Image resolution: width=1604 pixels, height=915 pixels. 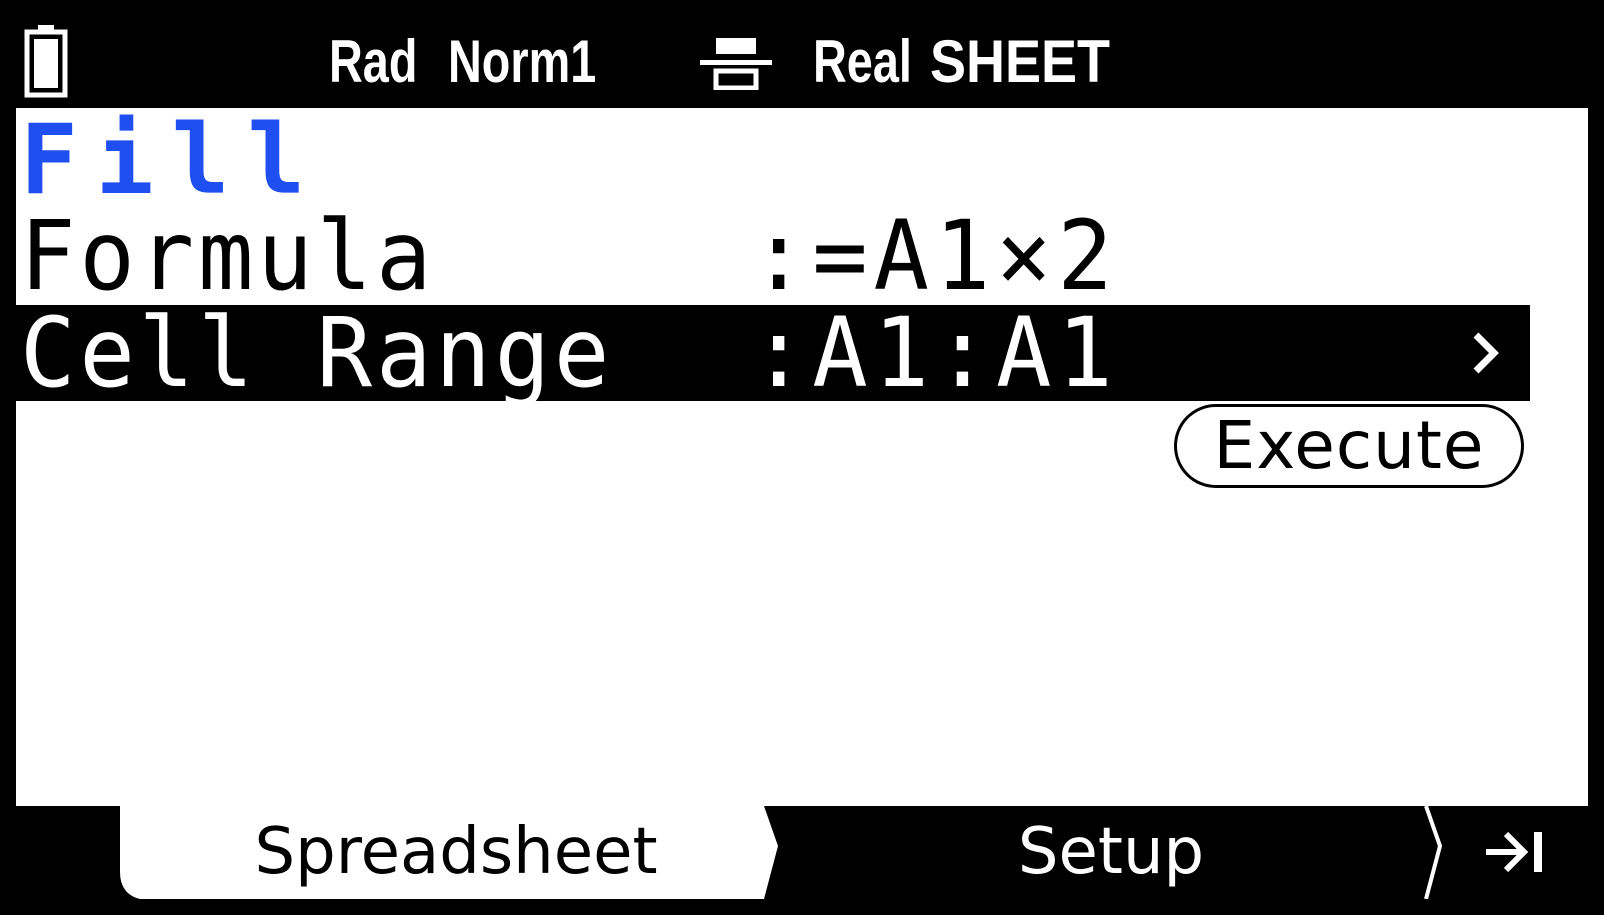 What do you see at coordinates (373, 61) in the screenshot?
I see `angle-mode: Rad` at bounding box center [373, 61].